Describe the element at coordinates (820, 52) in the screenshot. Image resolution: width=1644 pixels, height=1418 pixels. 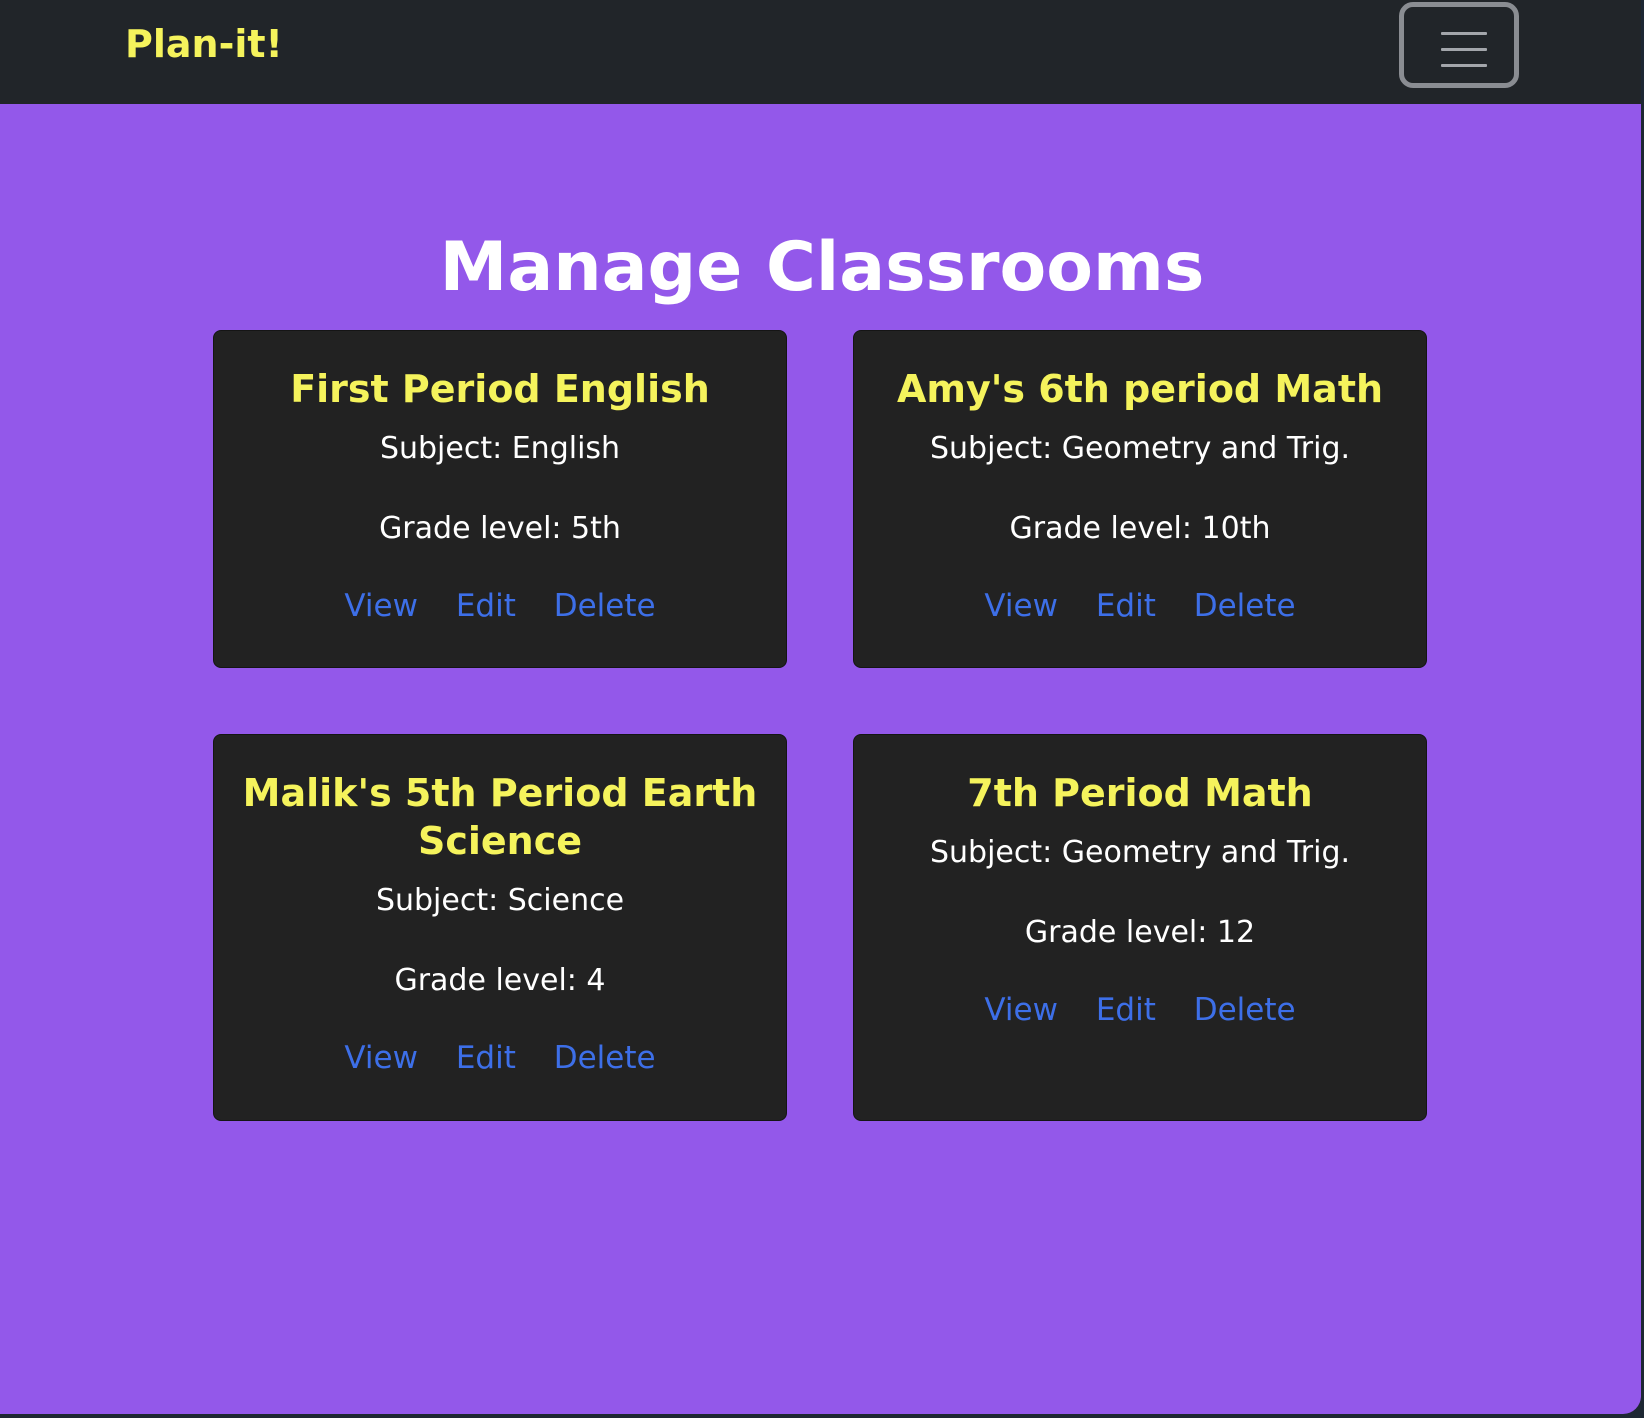
I see `navbar: Plan-it!` at that location.